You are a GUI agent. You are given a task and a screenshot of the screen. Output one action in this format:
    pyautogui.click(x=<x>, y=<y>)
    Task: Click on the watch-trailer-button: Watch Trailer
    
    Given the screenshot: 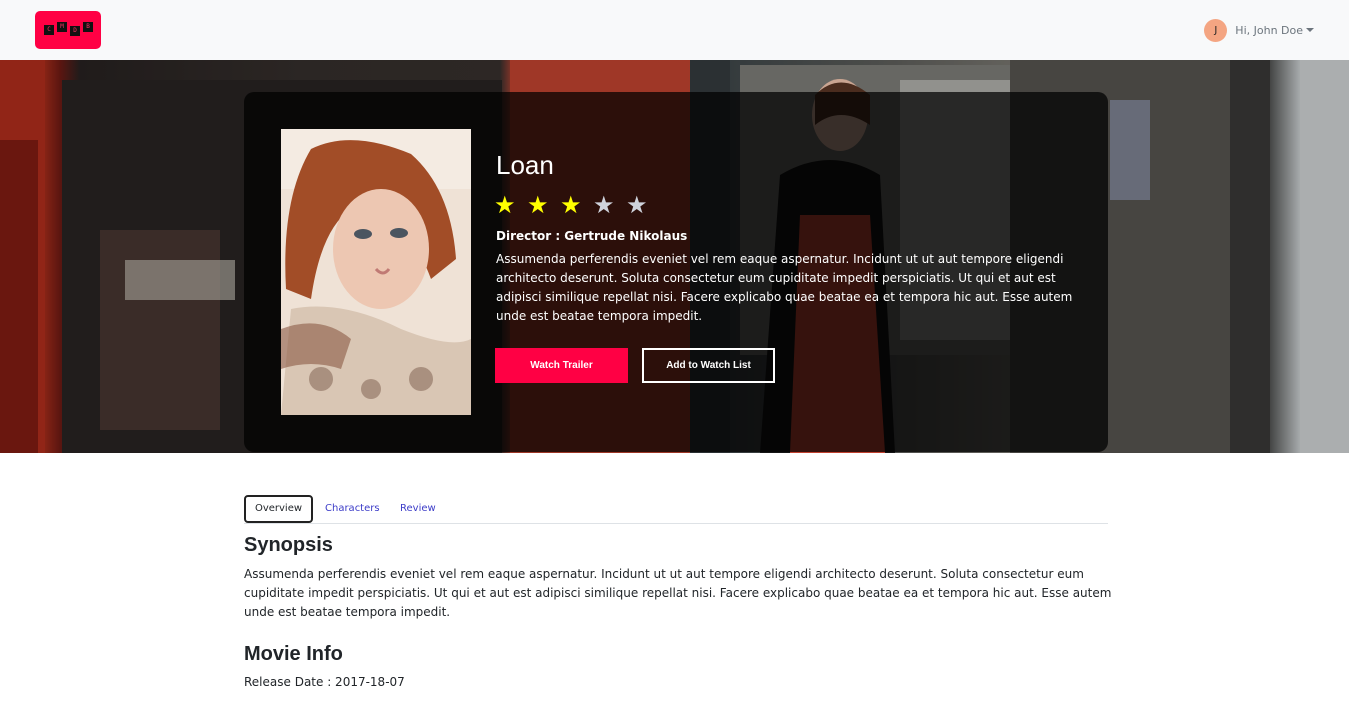 What is the action you would take?
    pyautogui.click(x=561, y=365)
    